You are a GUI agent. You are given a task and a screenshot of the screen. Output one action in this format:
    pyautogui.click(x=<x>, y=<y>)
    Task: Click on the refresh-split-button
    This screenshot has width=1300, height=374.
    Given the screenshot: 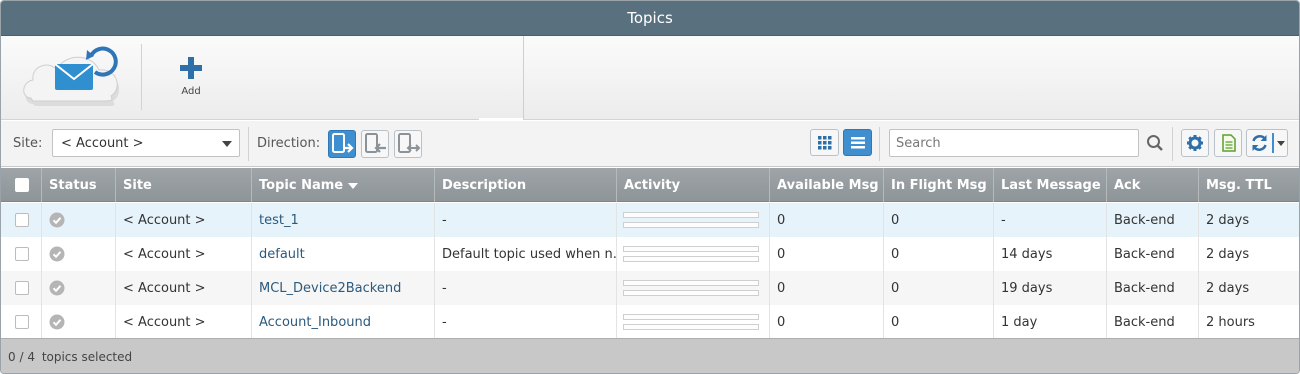 What is the action you would take?
    pyautogui.click(x=1267, y=143)
    